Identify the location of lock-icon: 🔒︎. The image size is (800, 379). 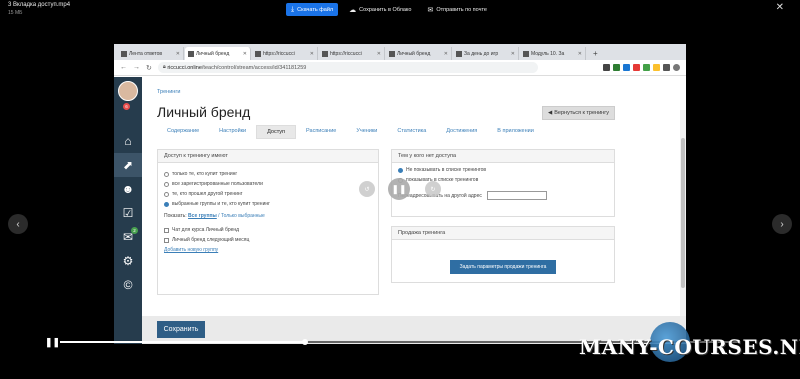
(164, 67).